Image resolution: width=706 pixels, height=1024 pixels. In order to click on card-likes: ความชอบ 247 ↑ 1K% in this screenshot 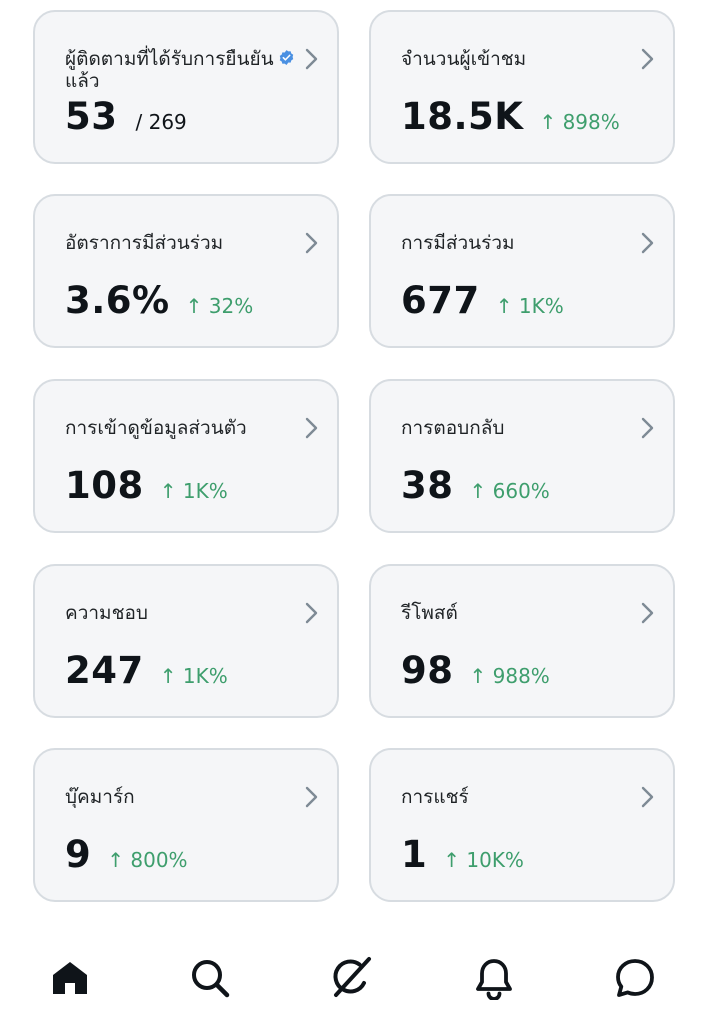, I will do `click(186, 641)`.